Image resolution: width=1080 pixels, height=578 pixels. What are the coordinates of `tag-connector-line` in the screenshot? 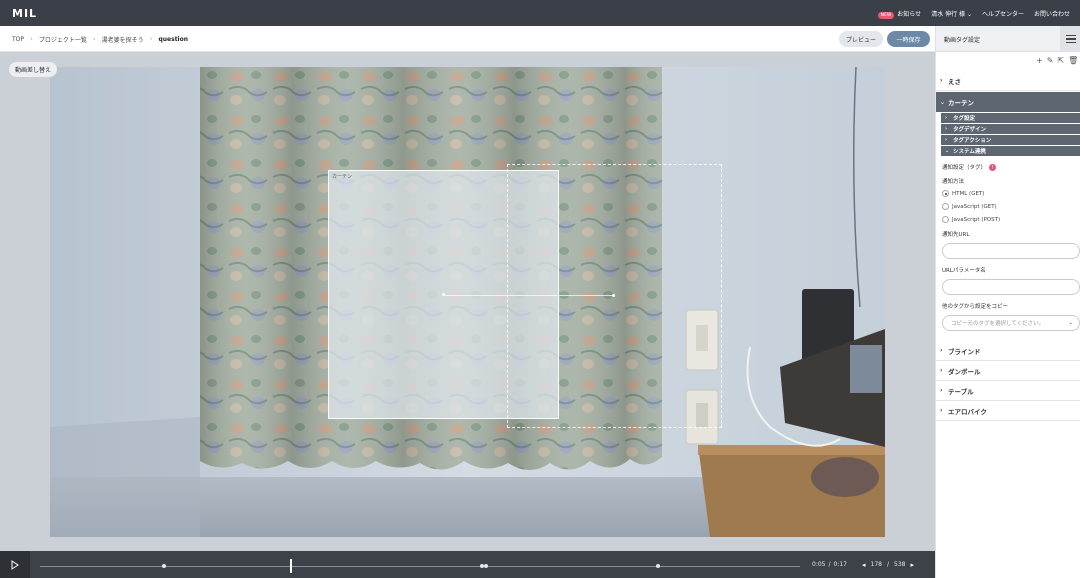 It's located at (528, 295).